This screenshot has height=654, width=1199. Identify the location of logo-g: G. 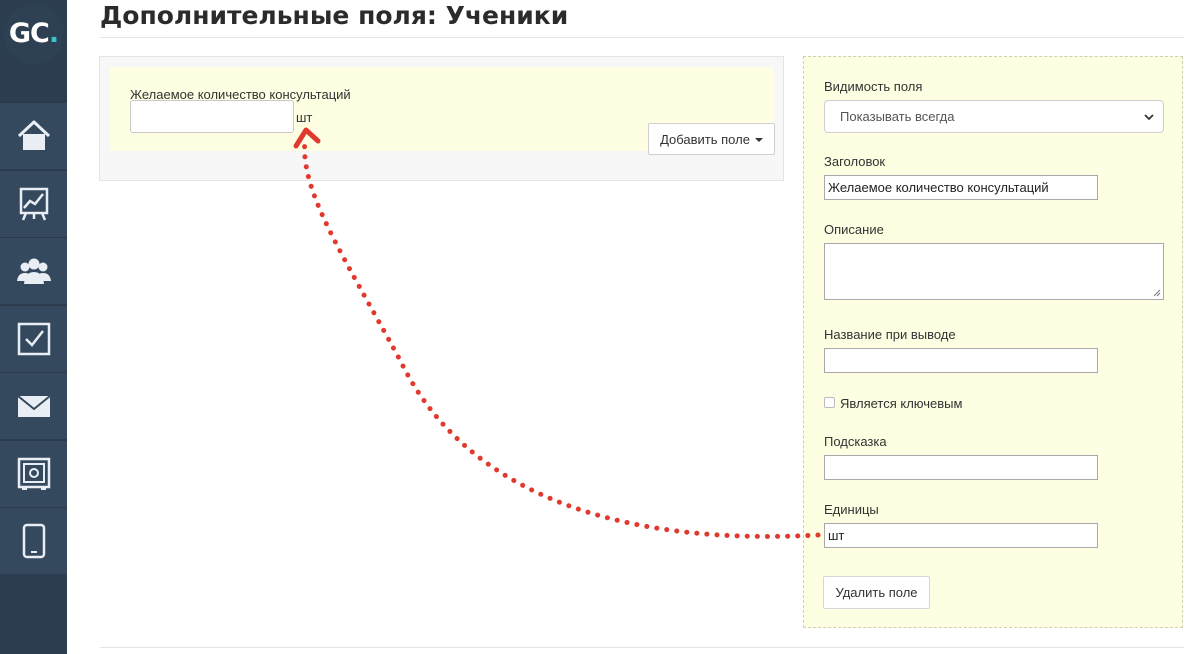
(19, 33).